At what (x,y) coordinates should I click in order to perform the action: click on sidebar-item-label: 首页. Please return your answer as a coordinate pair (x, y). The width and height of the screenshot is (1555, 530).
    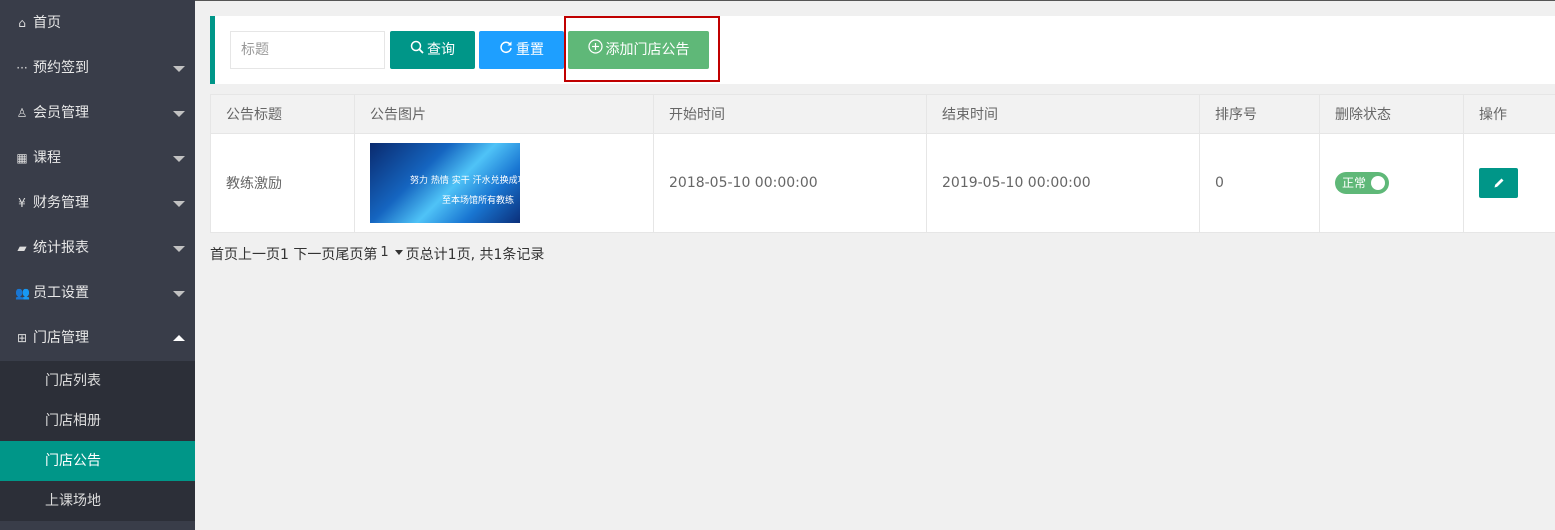
    Looking at the image, I should click on (47, 23).